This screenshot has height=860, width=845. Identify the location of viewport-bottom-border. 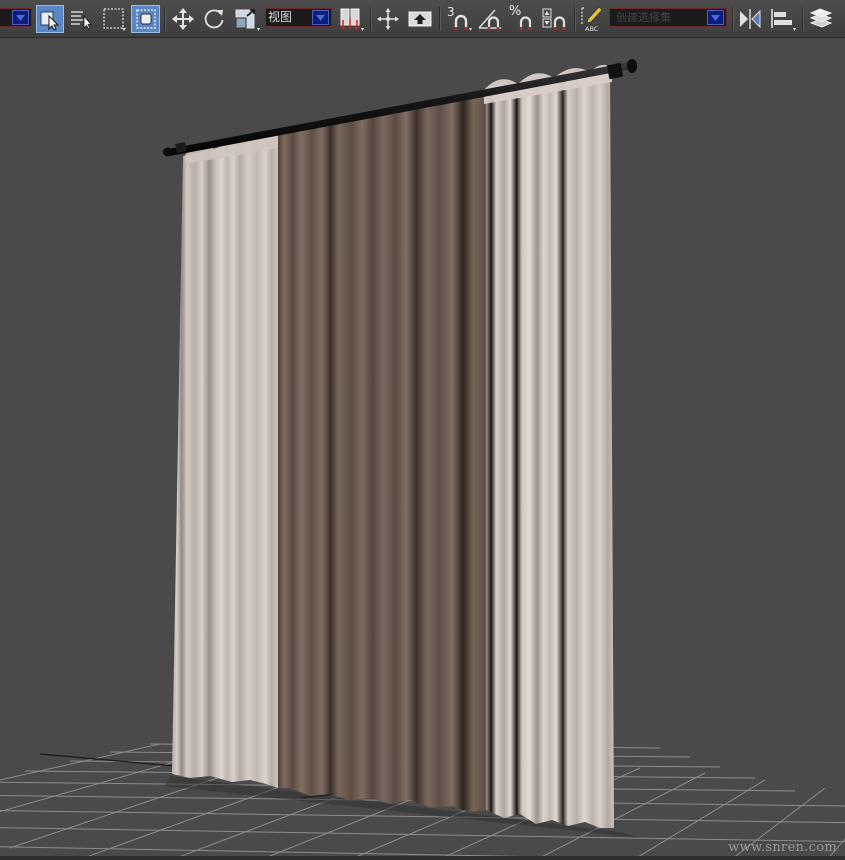
(422, 858).